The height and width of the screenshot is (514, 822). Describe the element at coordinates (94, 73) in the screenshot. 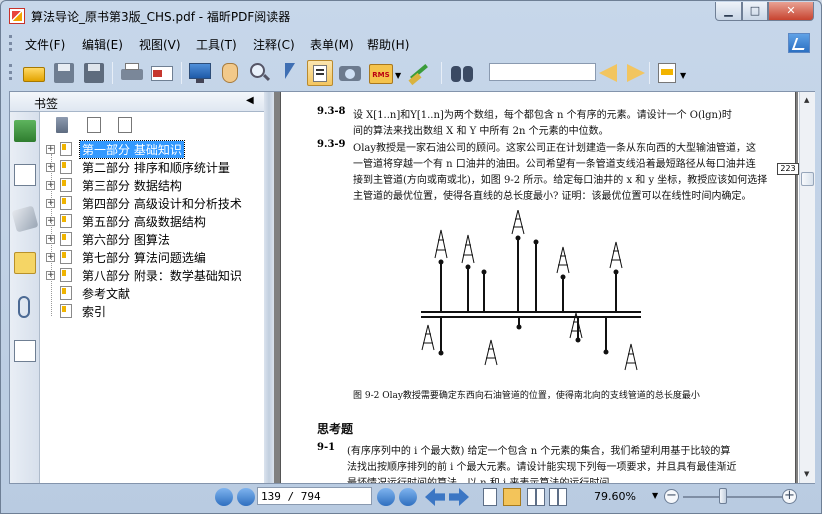

I see `save-as-icon` at that location.